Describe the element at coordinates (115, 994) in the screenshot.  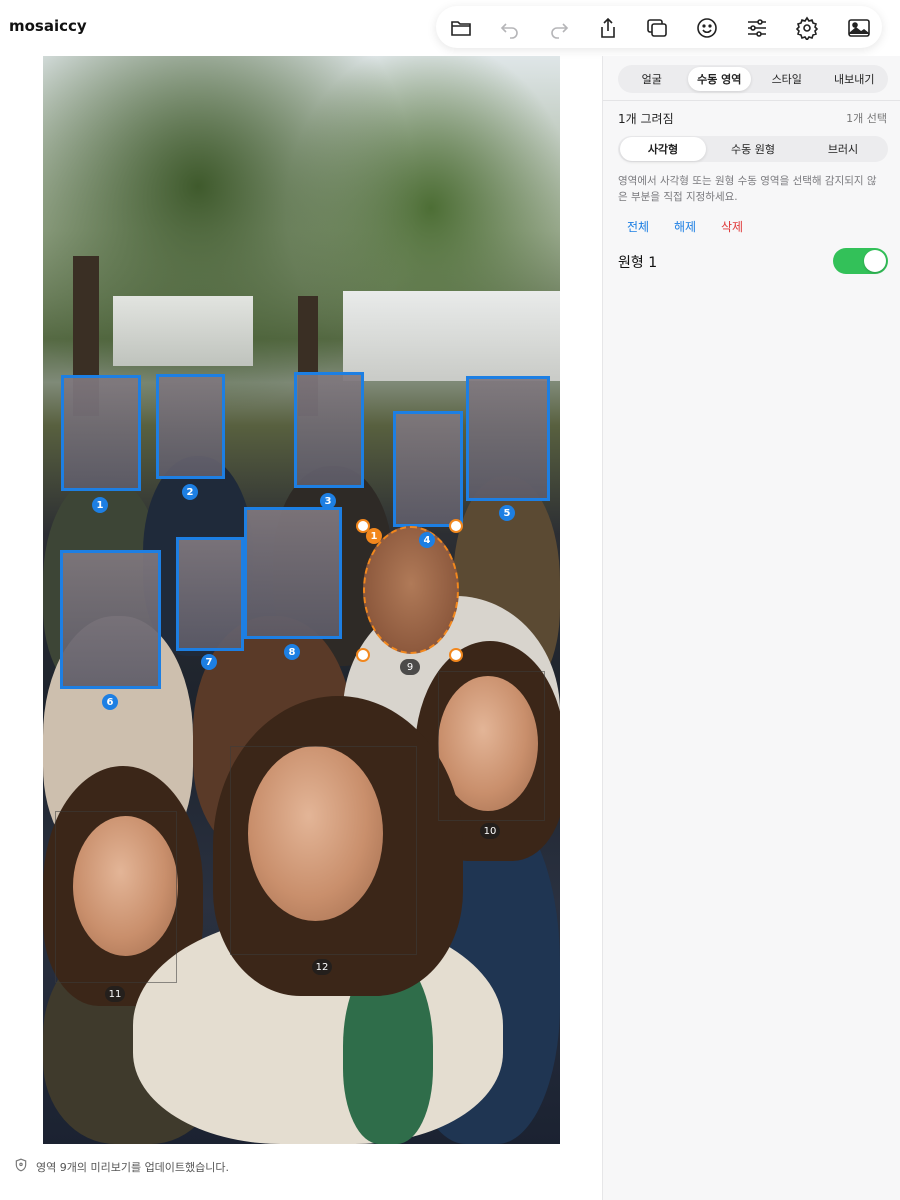
I see `region-number-badge: 11` at that location.